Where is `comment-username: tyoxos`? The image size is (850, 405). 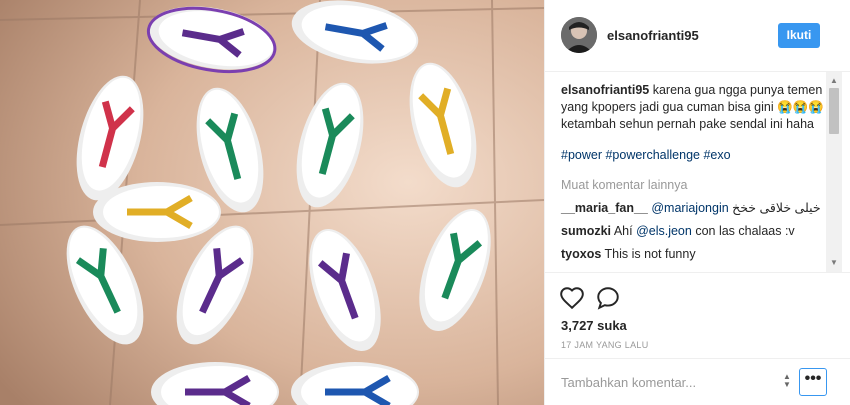 comment-username: tyoxos is located at coordinates (581, 254).